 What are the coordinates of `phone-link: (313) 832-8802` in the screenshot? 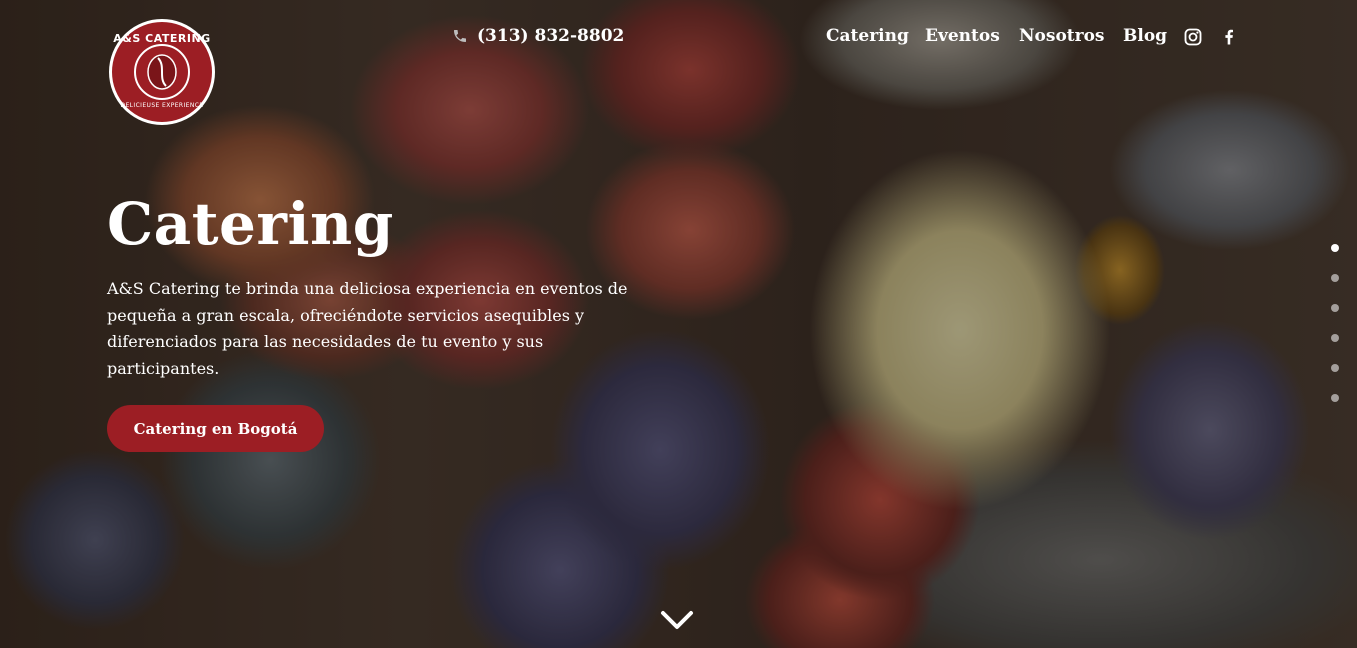 It's located at (538, 36).